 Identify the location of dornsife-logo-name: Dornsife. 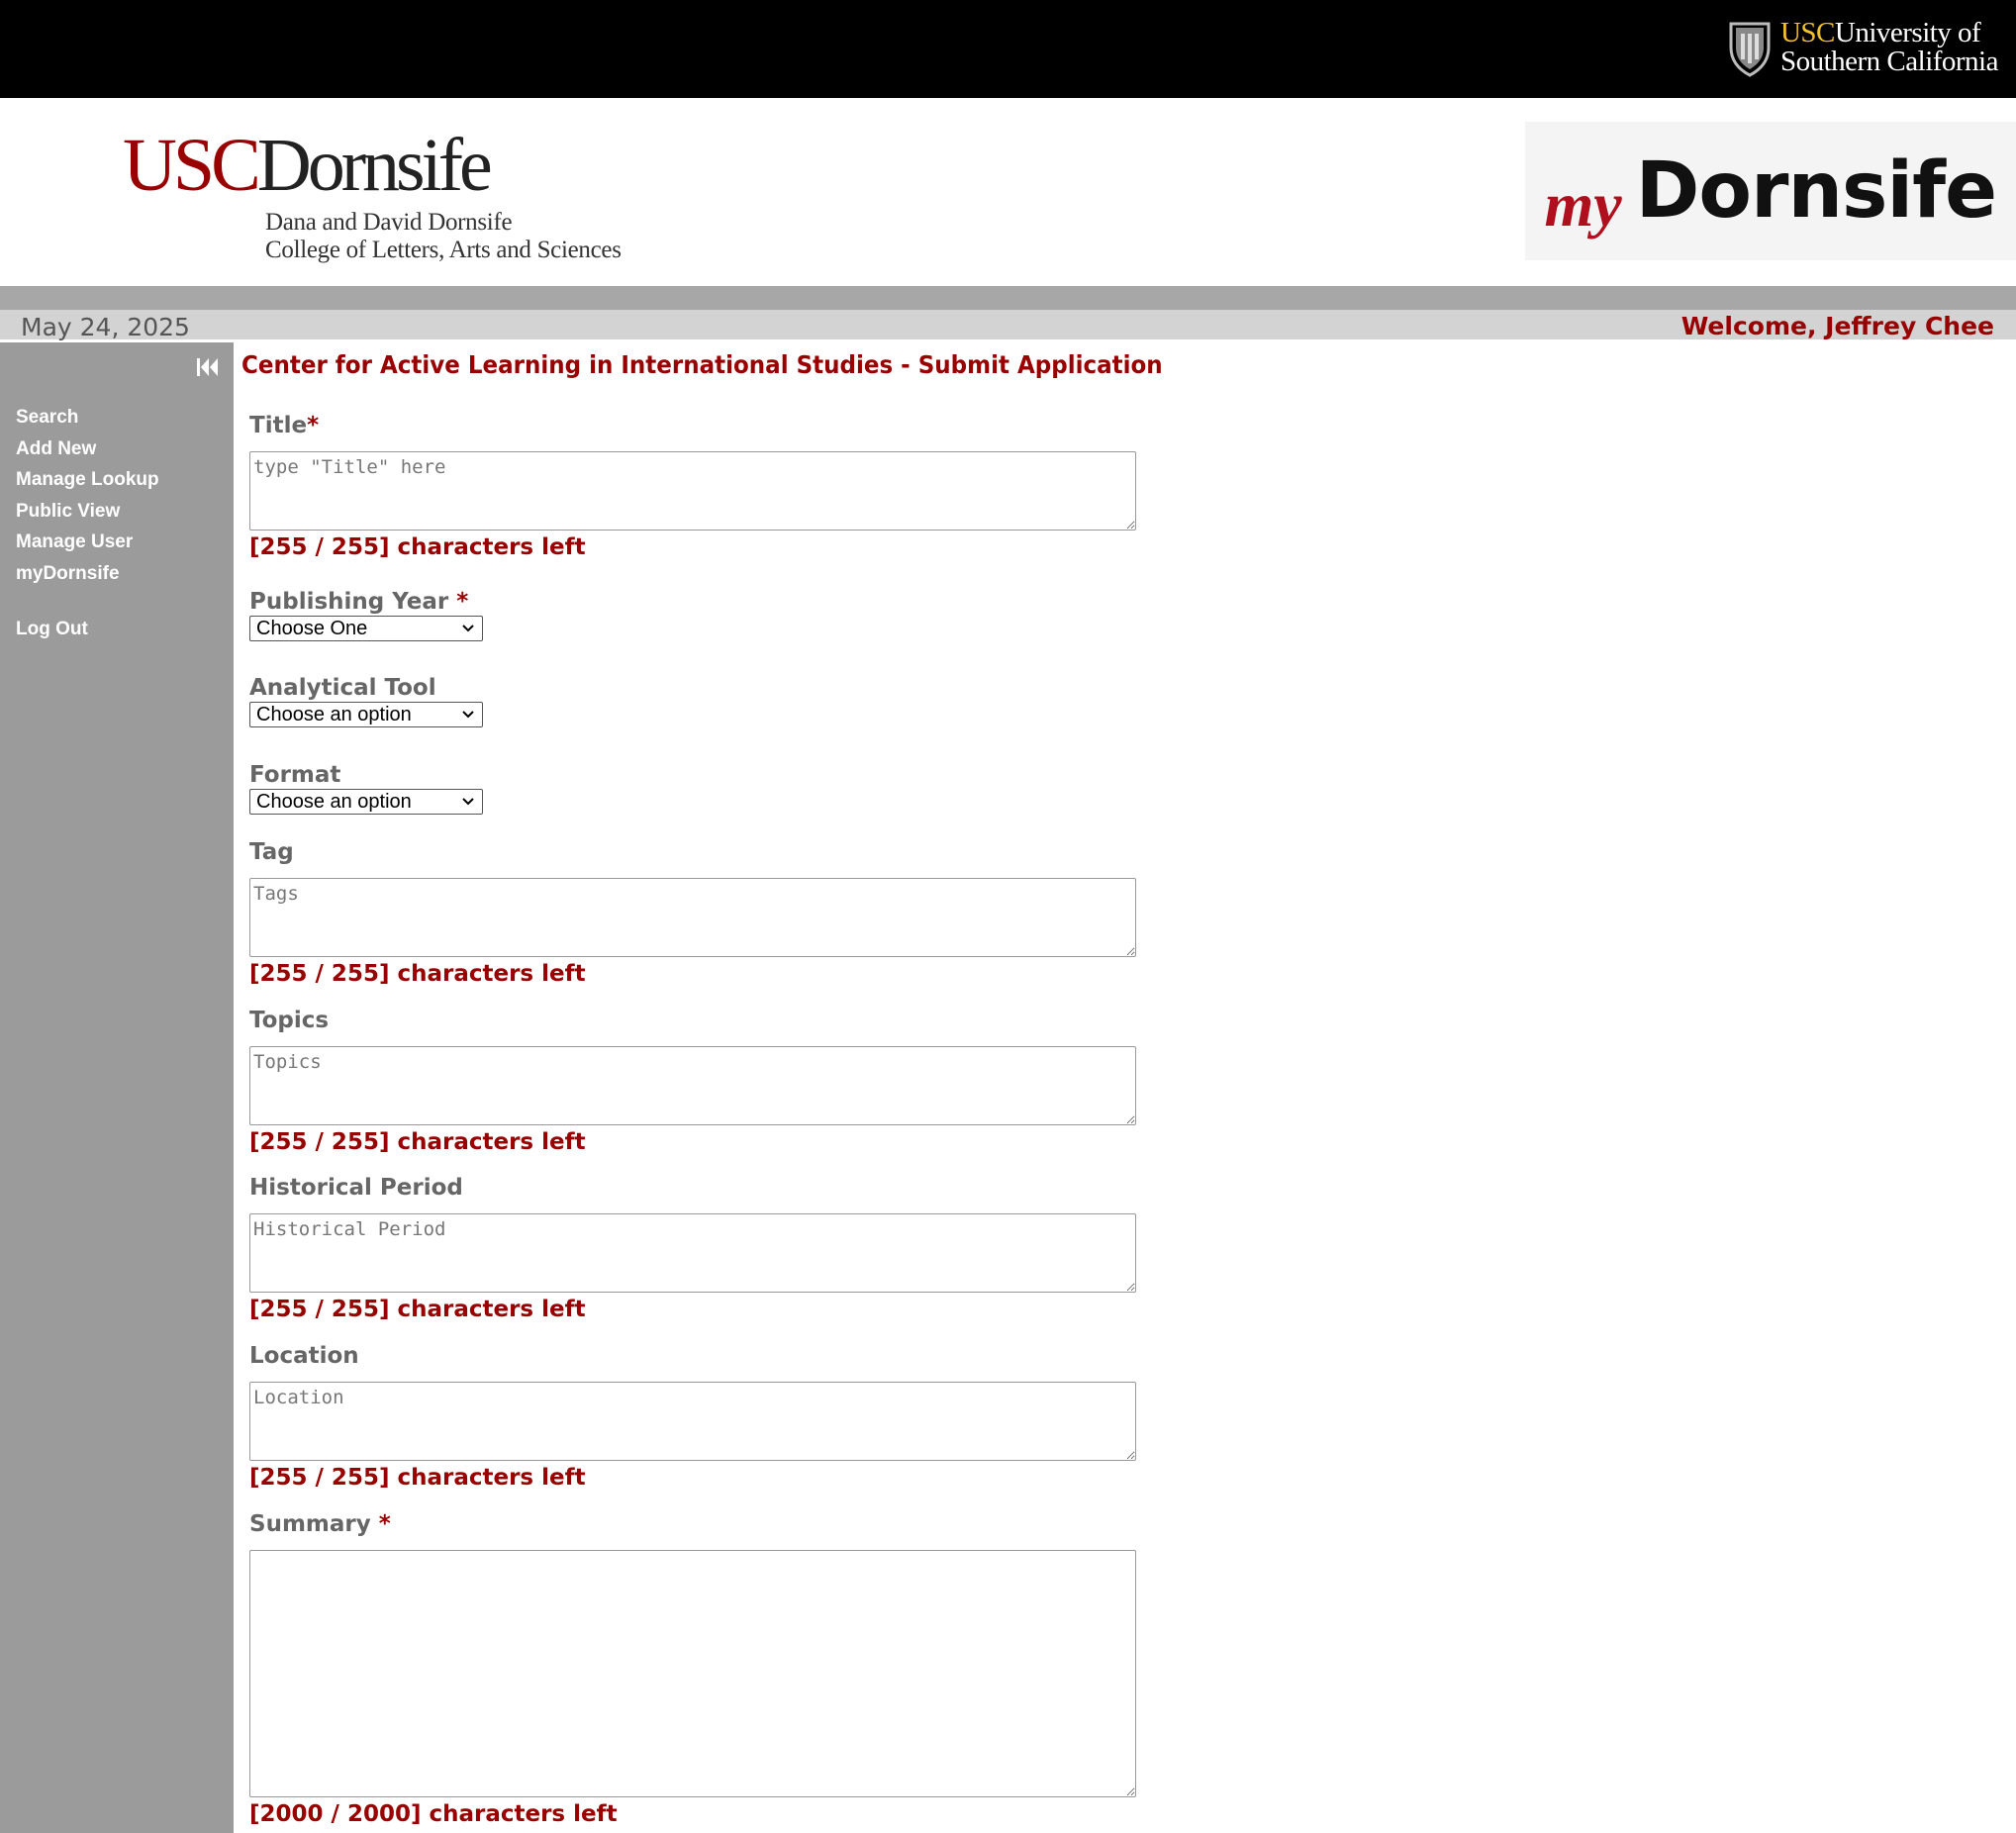
(375, 165).